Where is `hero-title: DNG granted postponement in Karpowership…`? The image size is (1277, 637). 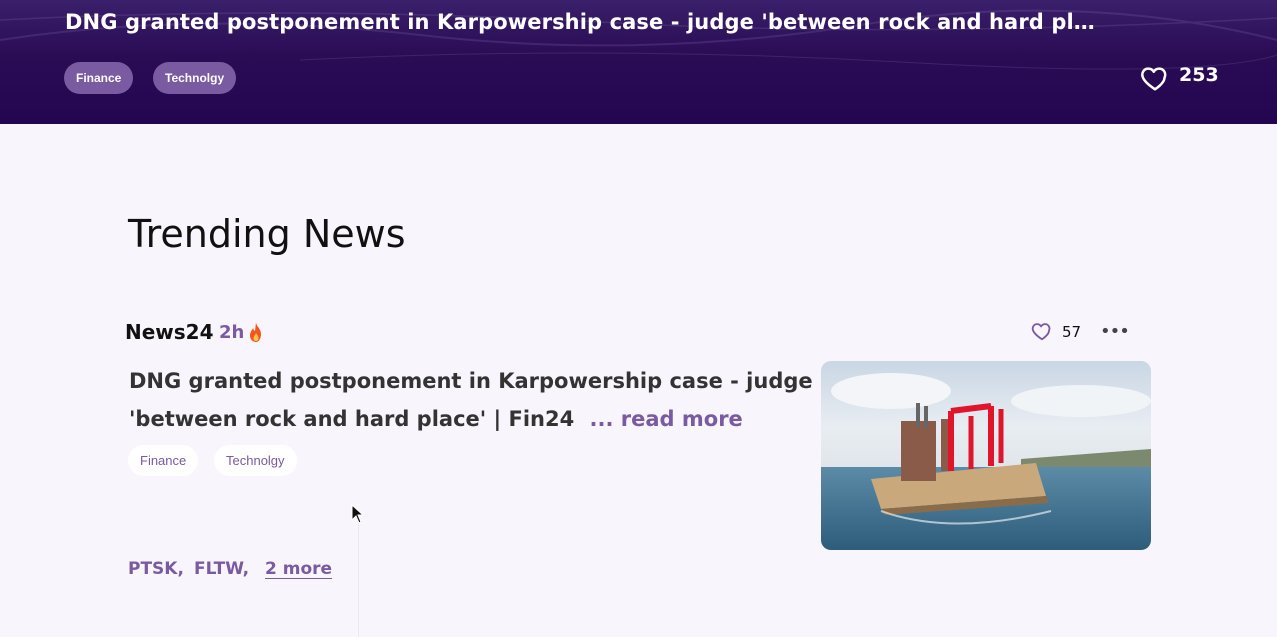
hero-title: DNG granted postponement in Karpowership… is located at coordinates (585, 22).